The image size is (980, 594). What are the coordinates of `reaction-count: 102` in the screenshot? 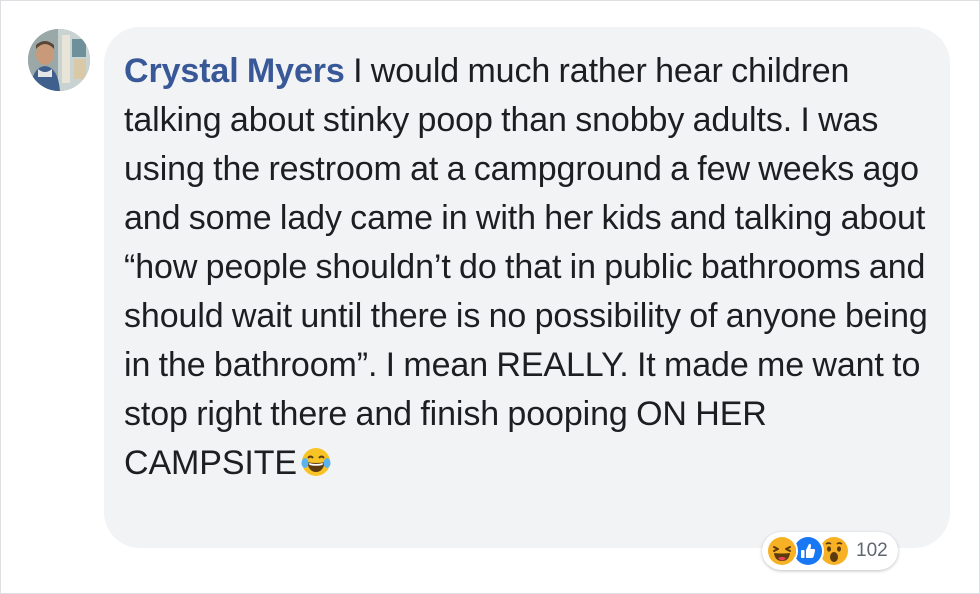 It's located at (872, 550).